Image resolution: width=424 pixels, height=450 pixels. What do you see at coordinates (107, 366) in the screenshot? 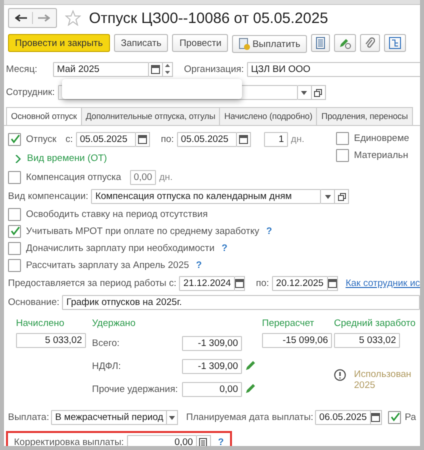
I see `withheld-label: НДФЛ:` at bounding box center [107, 366].